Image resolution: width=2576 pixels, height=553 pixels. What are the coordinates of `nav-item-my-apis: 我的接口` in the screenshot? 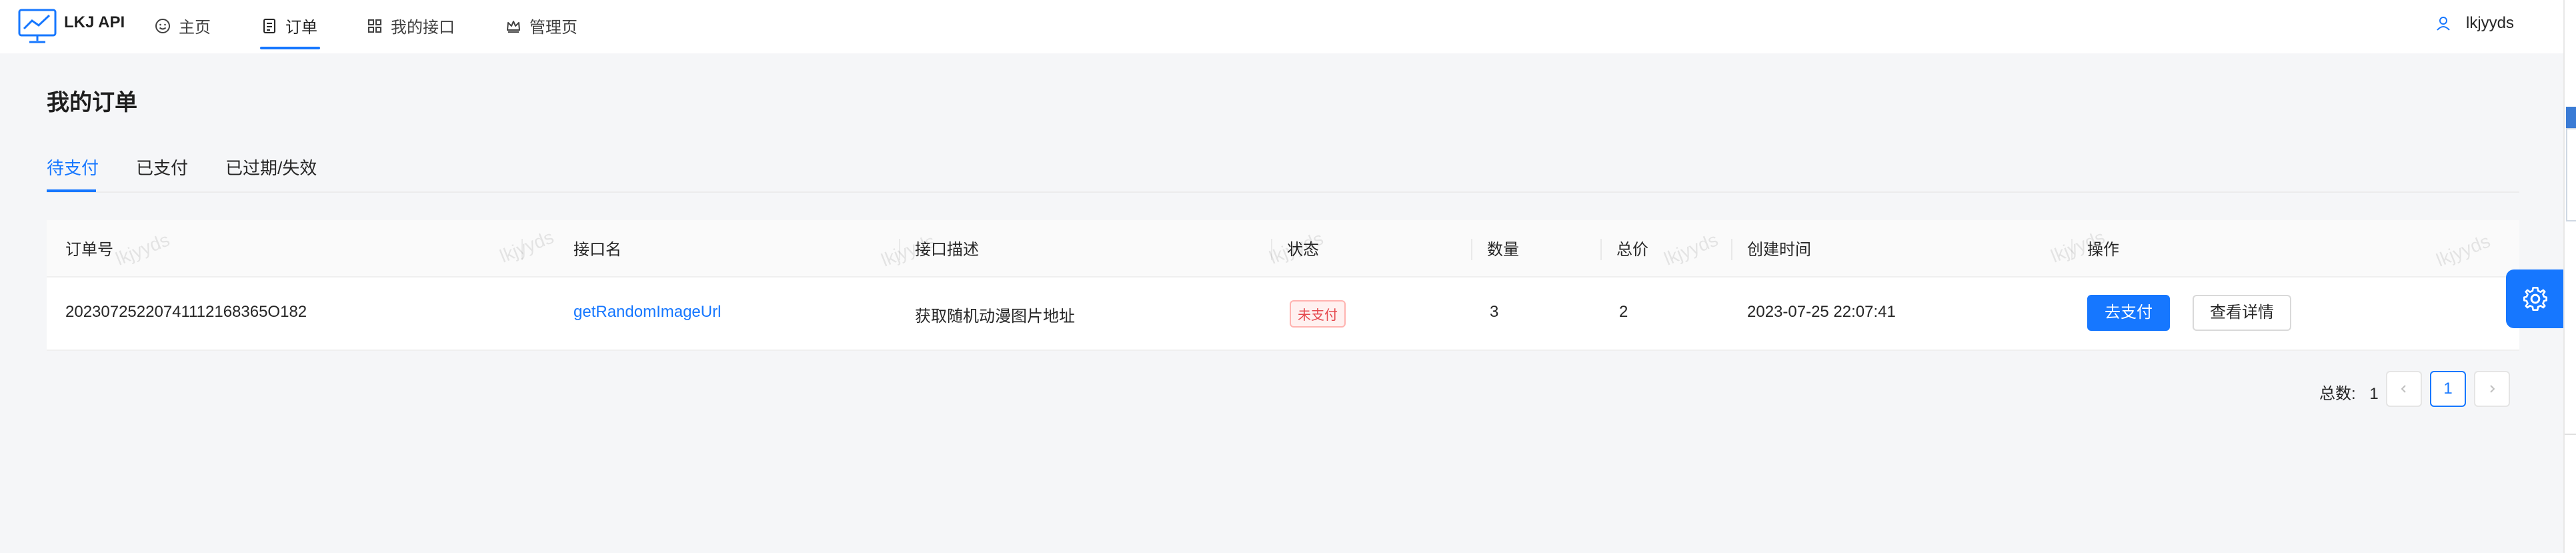 It's located at (411, 25).